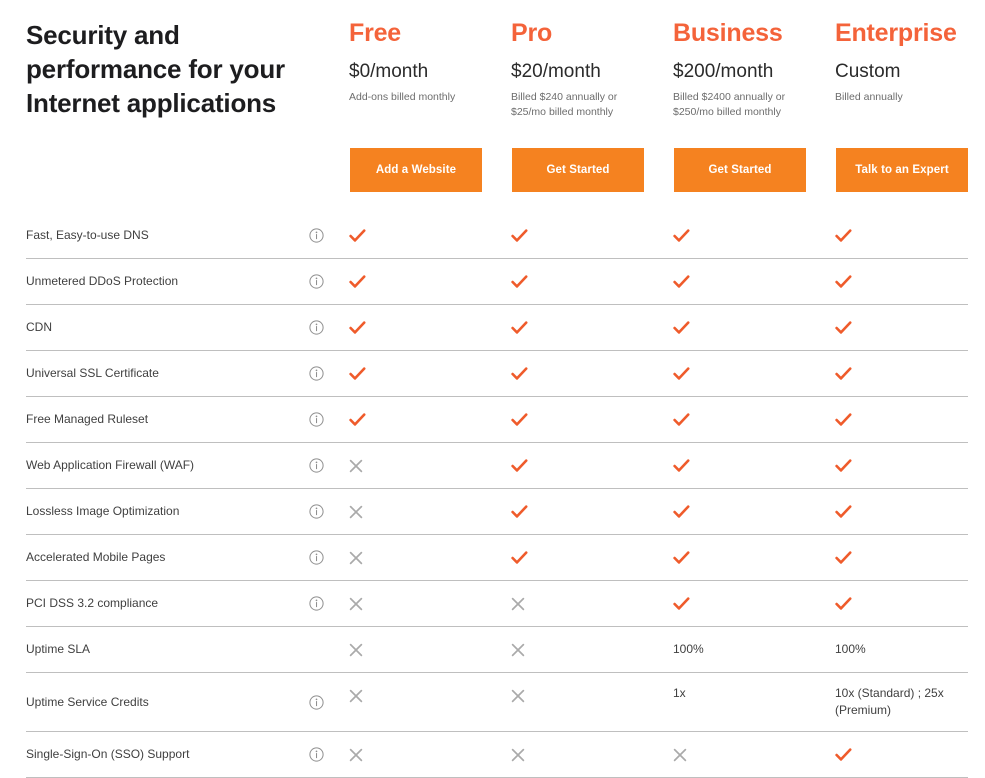  Describe the element at coordinates (869, 97) in the screenshot. I see `plan-billing-note: Billed annually` at that location.